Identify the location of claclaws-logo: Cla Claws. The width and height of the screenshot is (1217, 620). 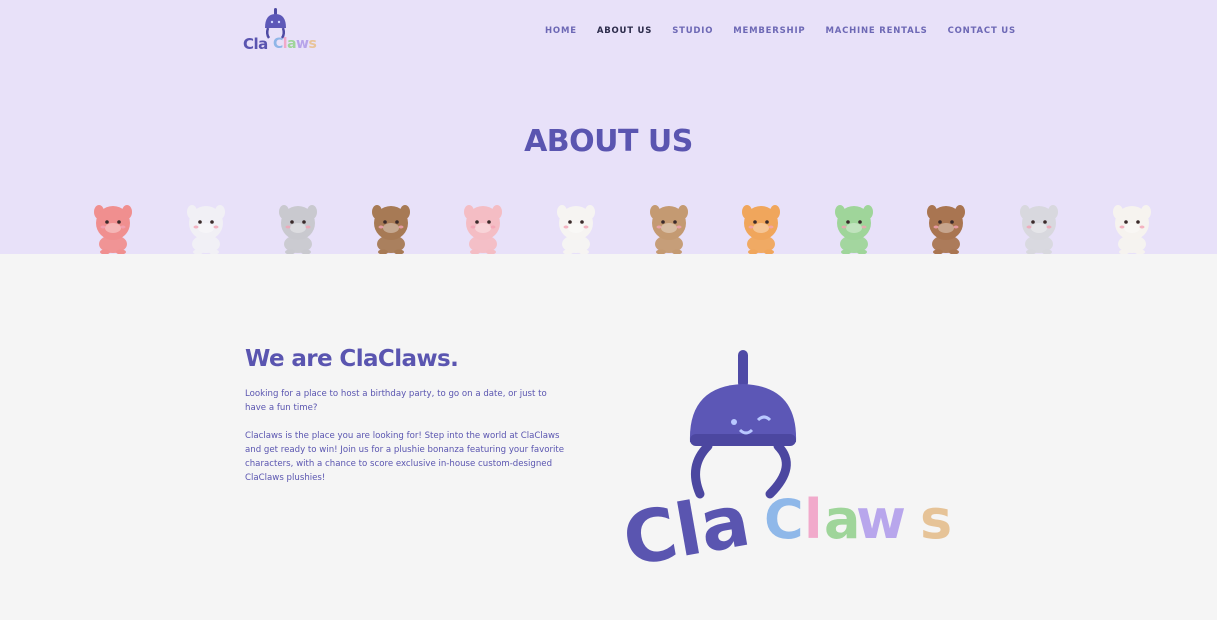
(285, 30).